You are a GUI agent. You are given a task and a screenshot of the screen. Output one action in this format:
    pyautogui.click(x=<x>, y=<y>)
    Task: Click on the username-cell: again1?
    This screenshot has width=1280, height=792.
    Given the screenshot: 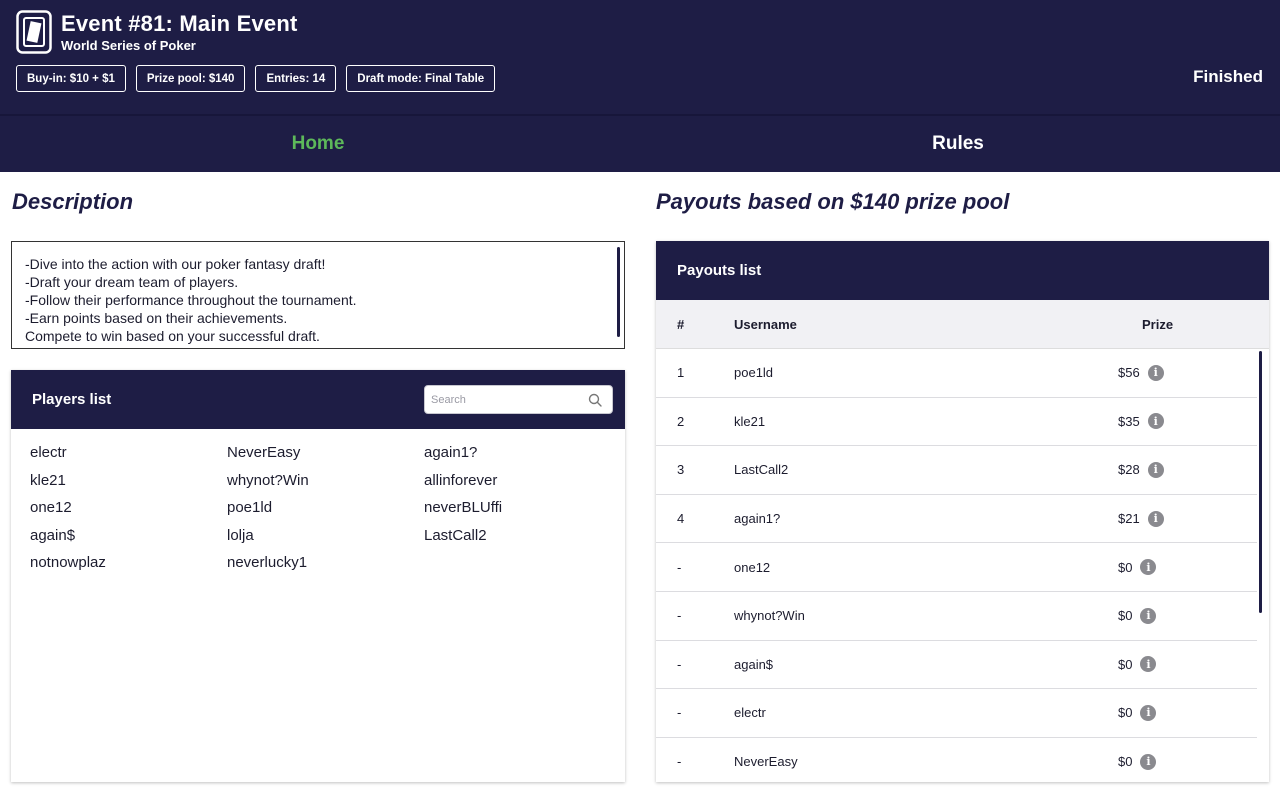 What is the action you would take?
    pyautogui.click(x=757, y=519)
    